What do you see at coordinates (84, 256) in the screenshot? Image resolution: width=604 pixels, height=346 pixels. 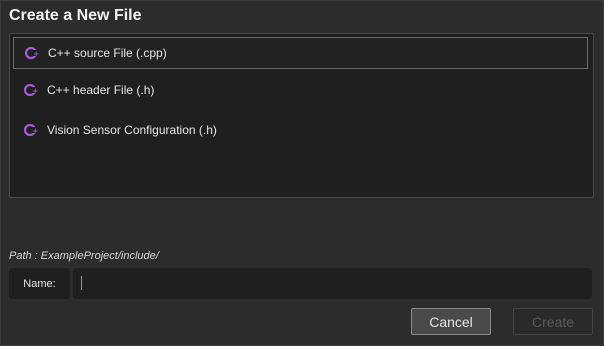 I see `path-label: Path : ExampleProject/include/` at bounding box center [84, 256].